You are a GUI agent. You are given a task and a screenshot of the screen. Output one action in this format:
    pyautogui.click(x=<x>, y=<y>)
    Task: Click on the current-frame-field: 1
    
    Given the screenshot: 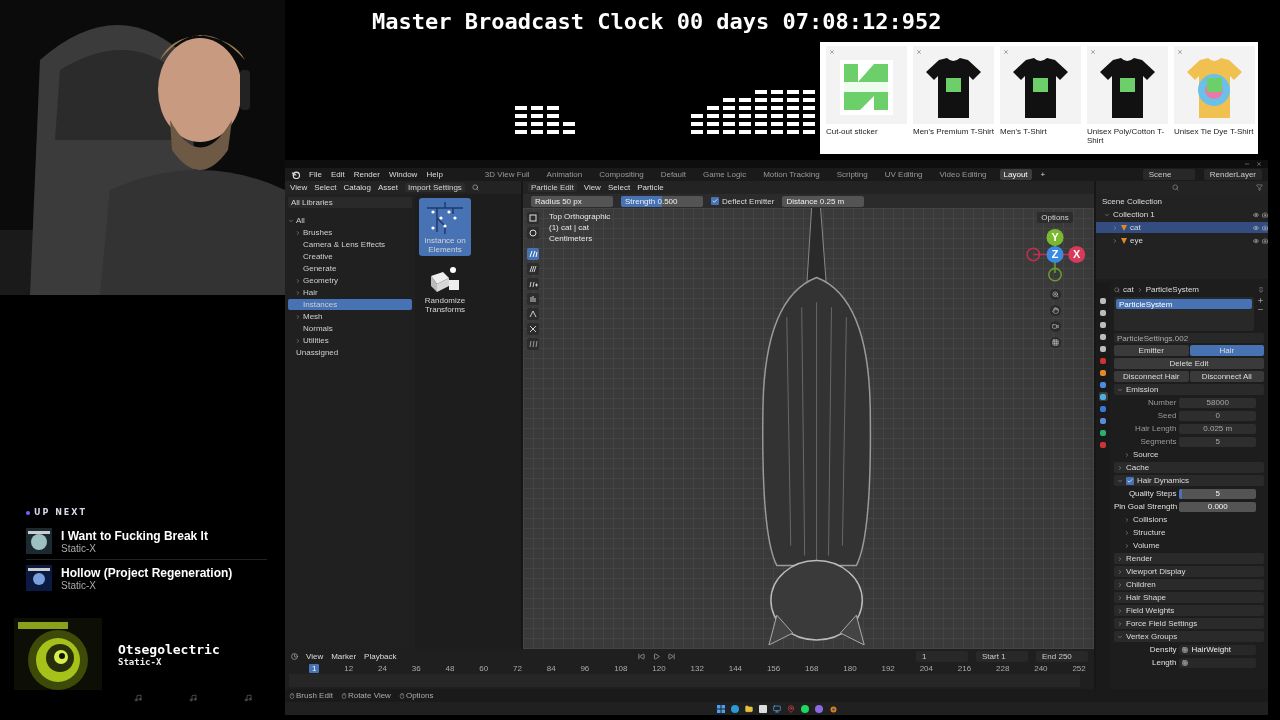 What is the action you would take?
    pyautogui.click(x=942, y=656)
    